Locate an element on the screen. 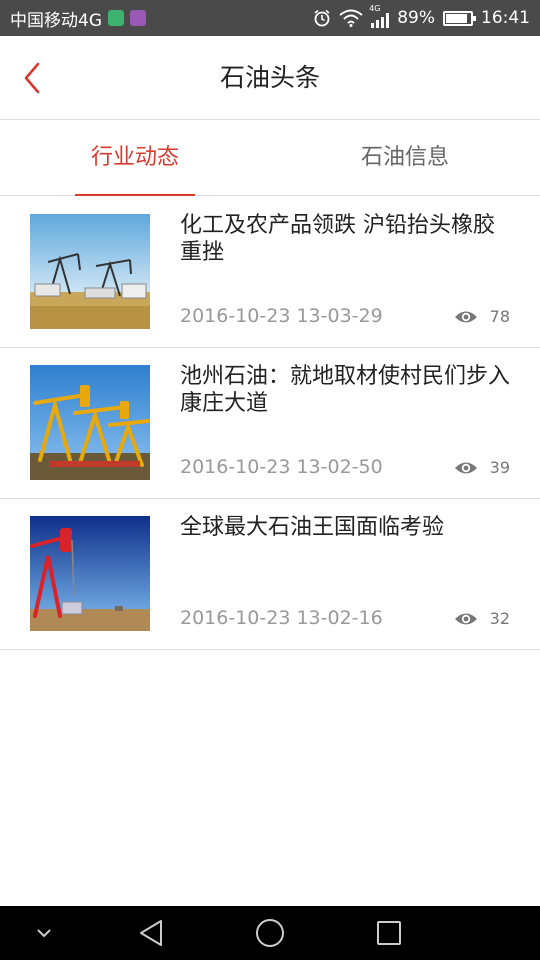  oilfield-pumps-grass-image is located at coordinates (90, 271).